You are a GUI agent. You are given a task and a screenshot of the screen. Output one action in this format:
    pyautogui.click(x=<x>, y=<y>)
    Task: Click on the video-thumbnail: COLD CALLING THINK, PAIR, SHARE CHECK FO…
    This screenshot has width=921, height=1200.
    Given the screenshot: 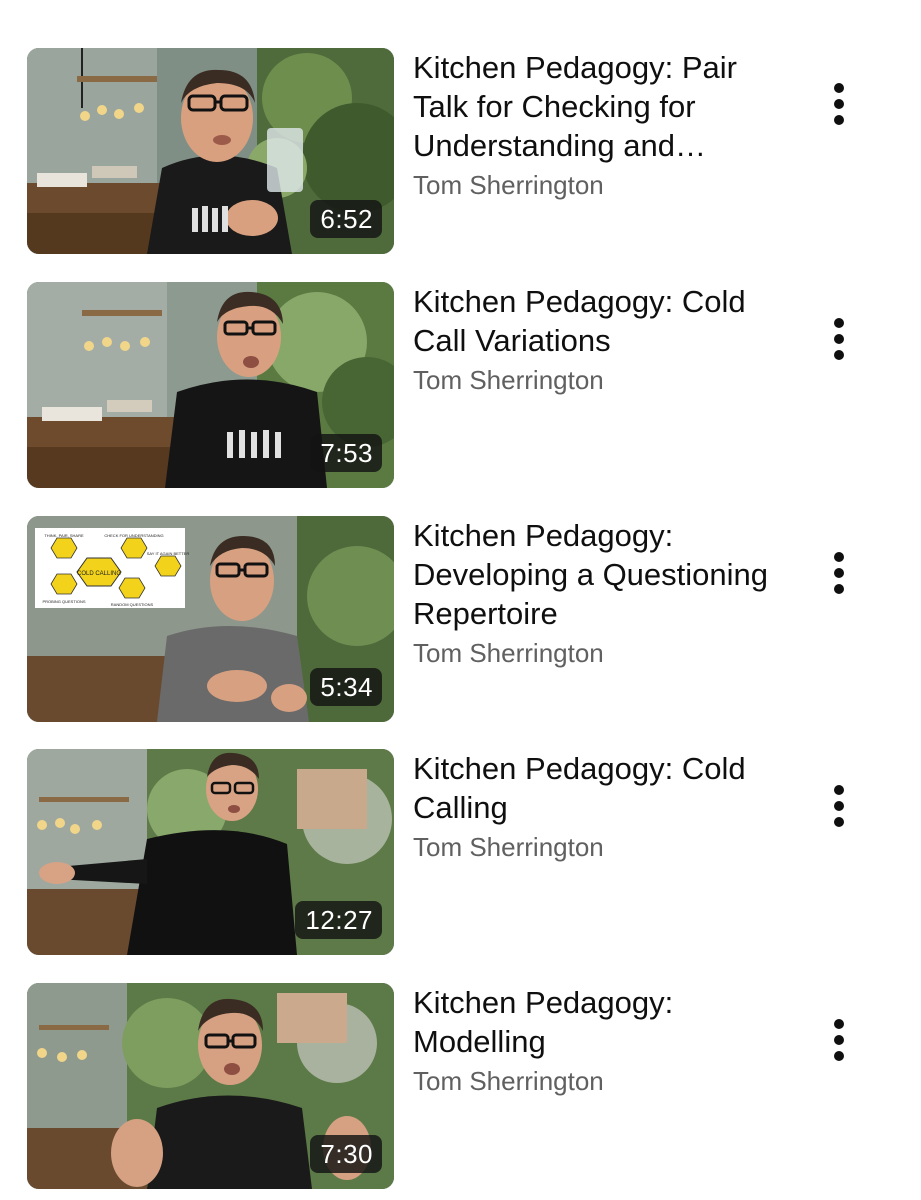 What is the action you would take?
    pyautogui.click(x=210, y=619)
    